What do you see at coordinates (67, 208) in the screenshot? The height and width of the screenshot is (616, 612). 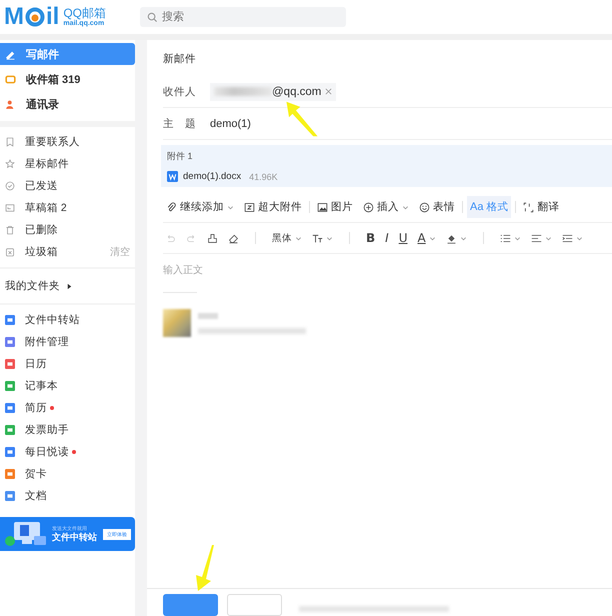 I see `folder-item: 草稿箱 2` at bounding box center [67, 208].